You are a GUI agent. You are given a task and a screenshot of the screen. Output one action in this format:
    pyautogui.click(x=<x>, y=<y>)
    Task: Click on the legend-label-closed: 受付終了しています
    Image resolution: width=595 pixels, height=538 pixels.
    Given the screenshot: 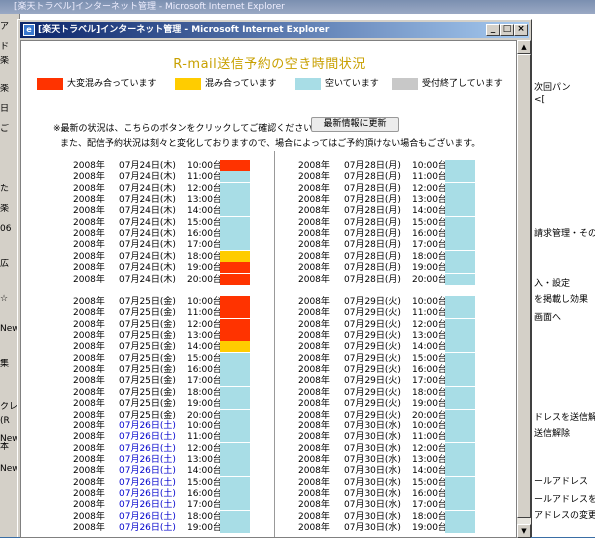 What is the action you would take?
    pyautogui.click(x=462, y=84)
    